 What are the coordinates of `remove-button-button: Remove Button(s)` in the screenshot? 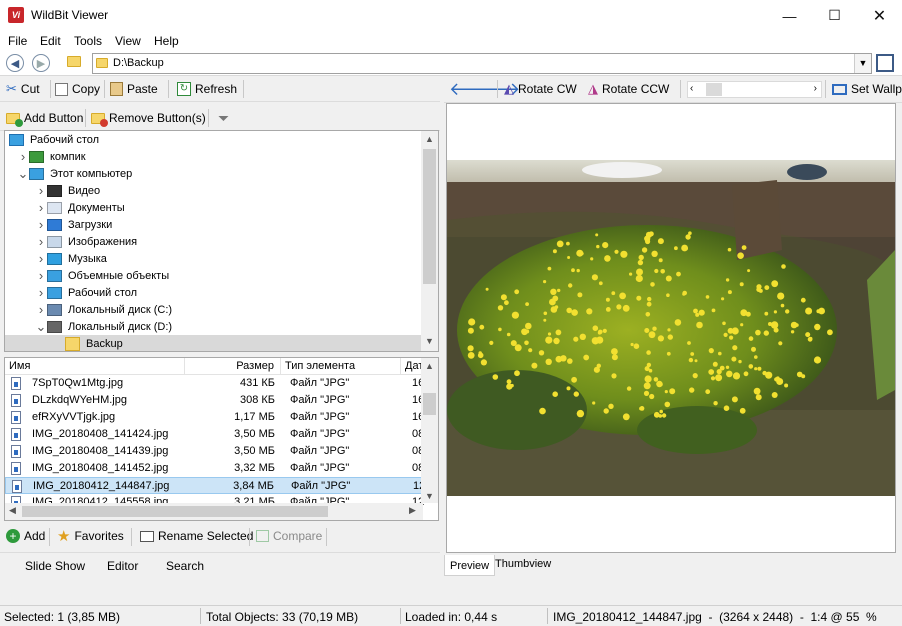 It's located at (148, 118).